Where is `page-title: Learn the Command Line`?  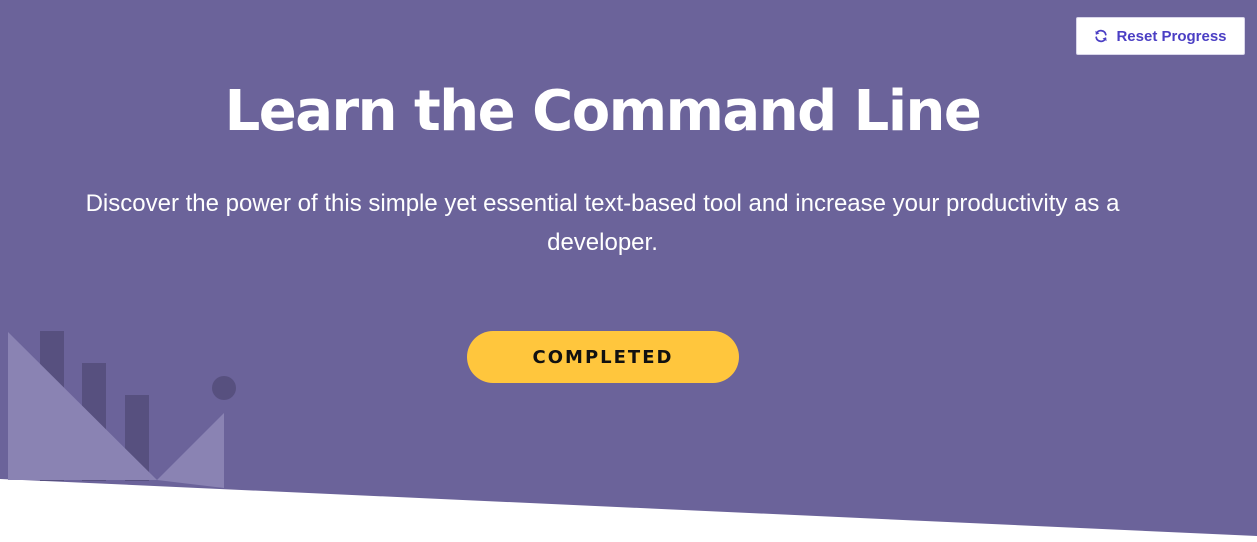
page-title: Learn the Command Line is located at coordinates (603, 111).